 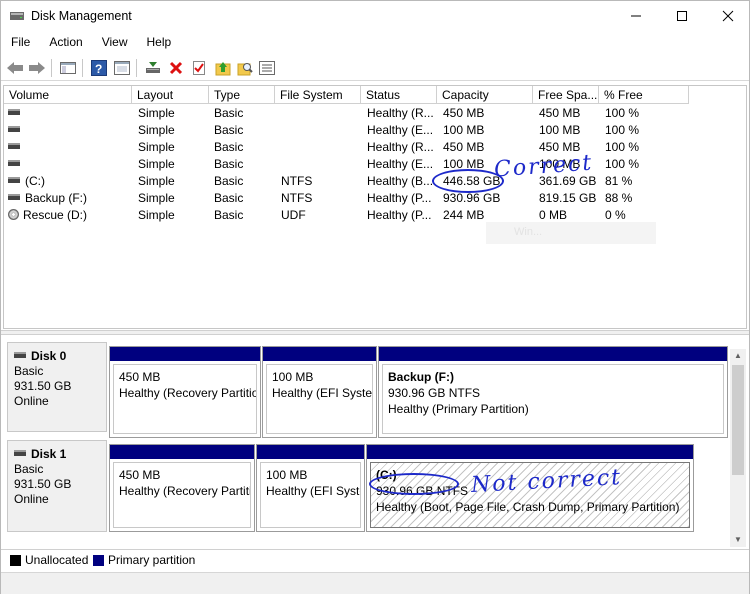 I want to click on annotation-circle-size, so click(x=414, y=484).